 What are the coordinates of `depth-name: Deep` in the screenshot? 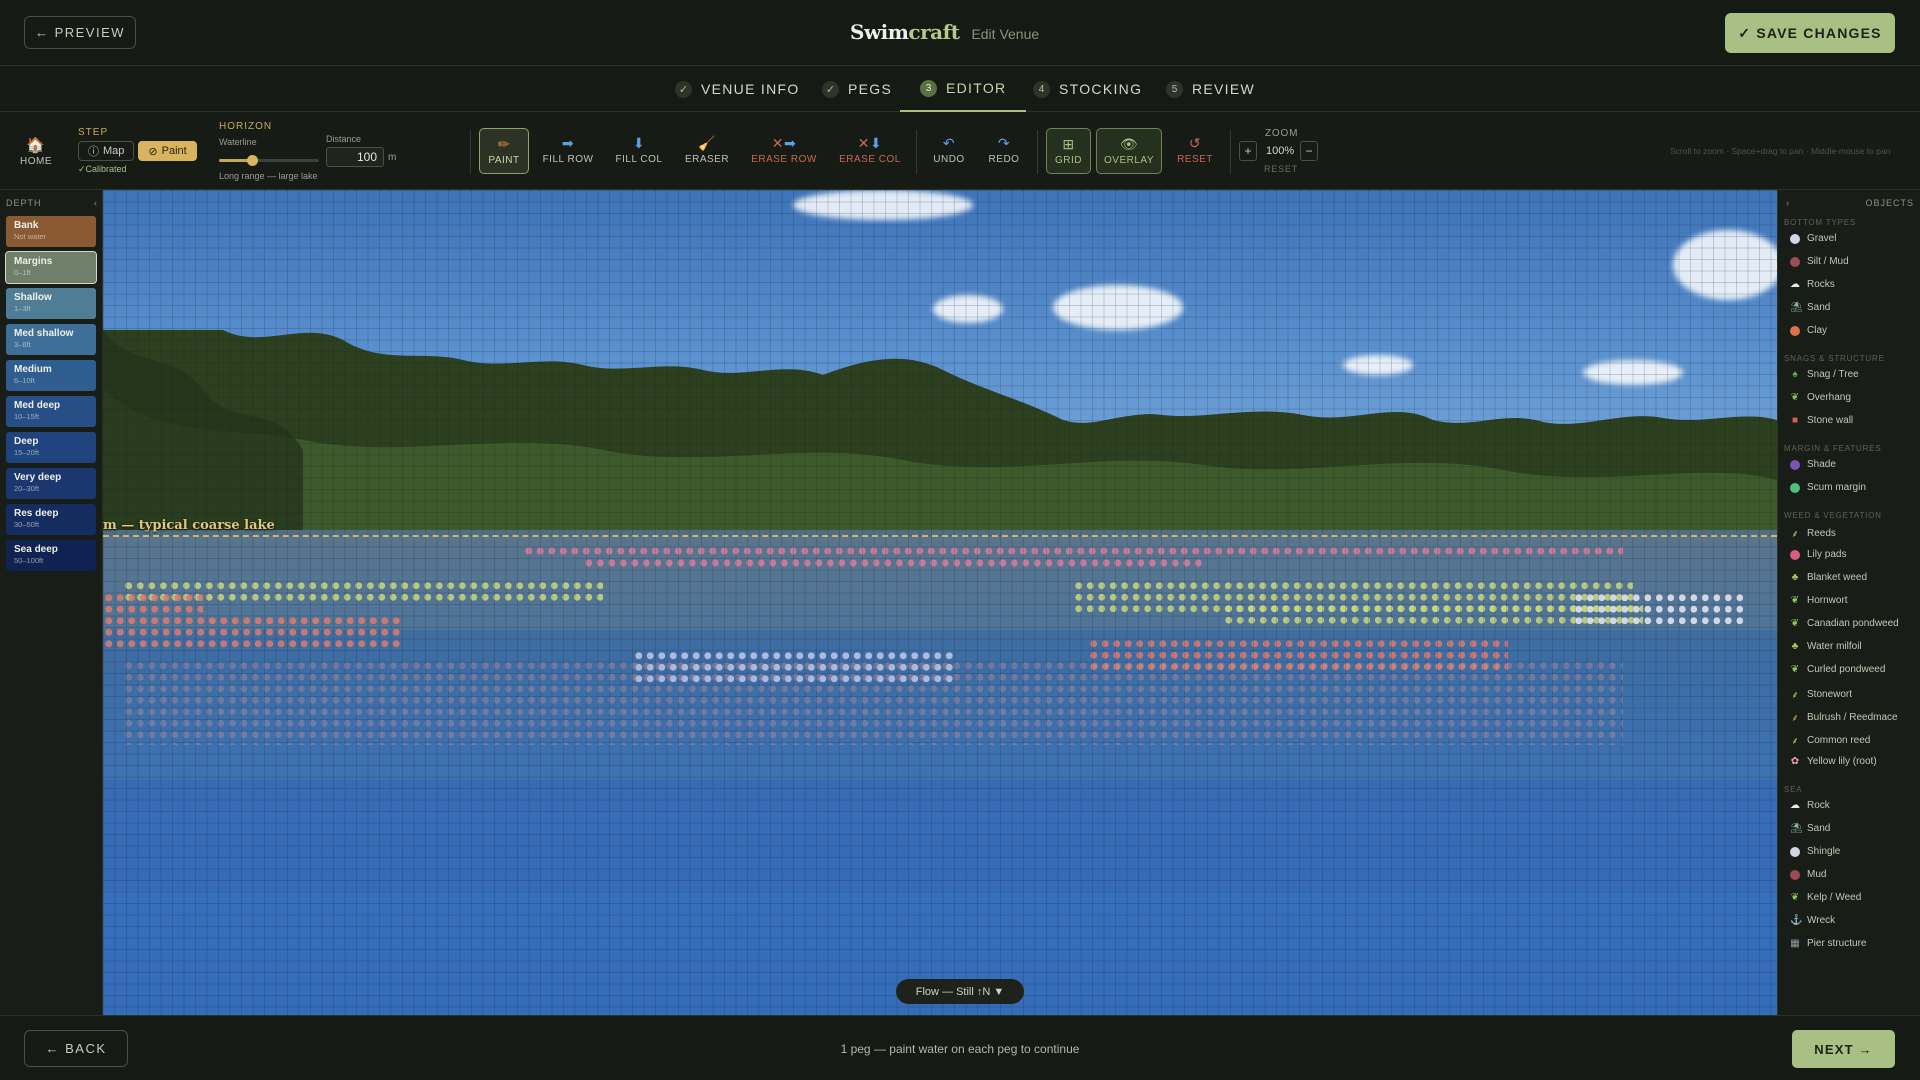 It's located at (26, 441).